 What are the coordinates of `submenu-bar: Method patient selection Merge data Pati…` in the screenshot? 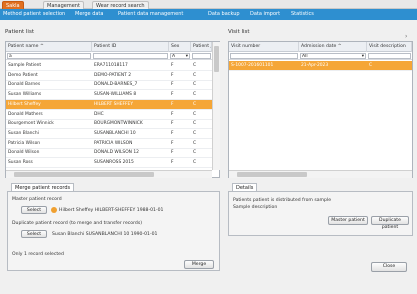 It's located at (208, 14).